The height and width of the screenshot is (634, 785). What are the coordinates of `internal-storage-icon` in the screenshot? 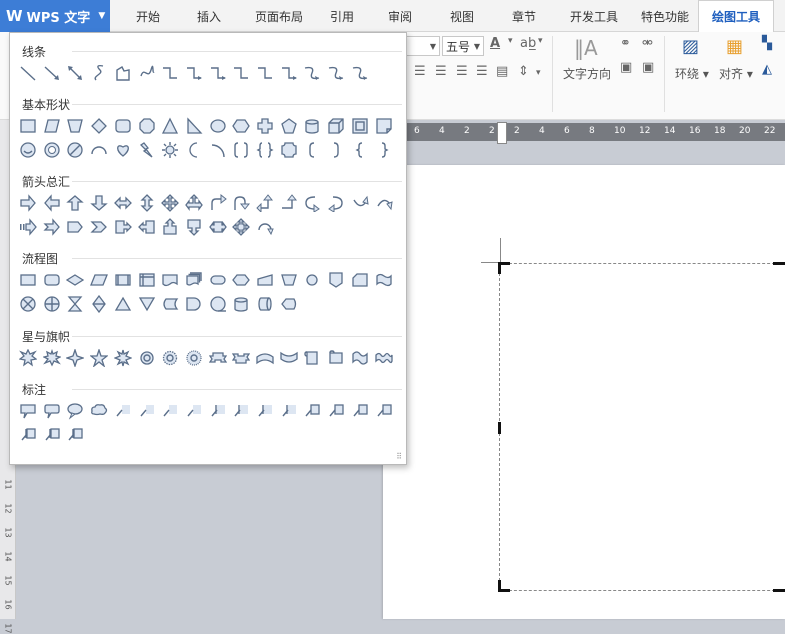 It's located at (147, 280).